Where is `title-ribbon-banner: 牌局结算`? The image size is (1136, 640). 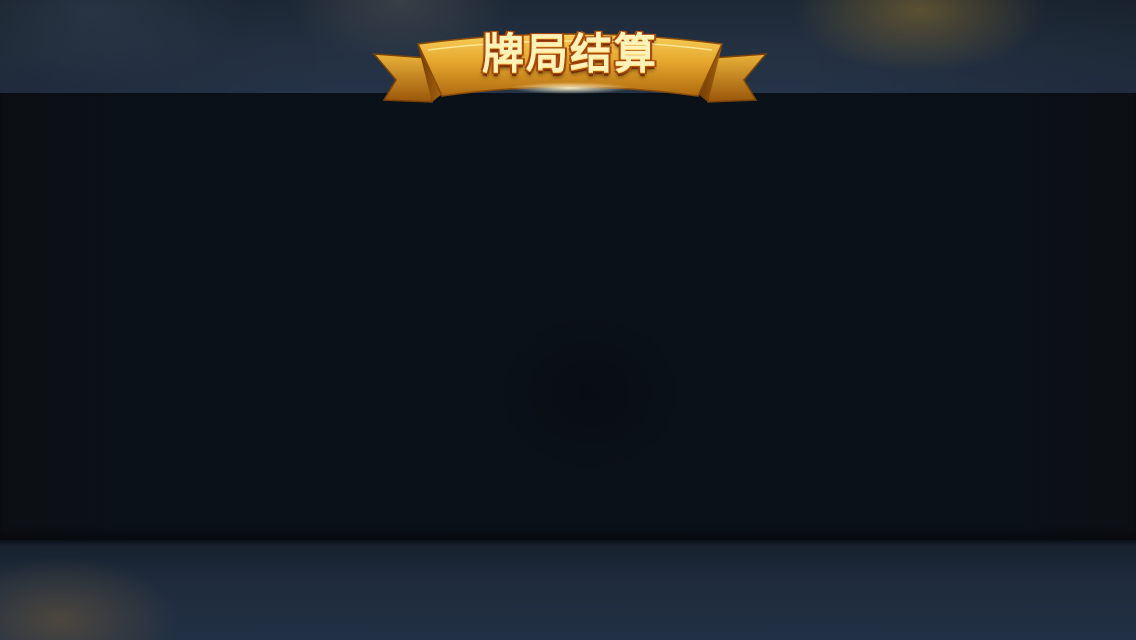 title-ribbon-banner: 牌局结算 is located at coordinates (570, 62).